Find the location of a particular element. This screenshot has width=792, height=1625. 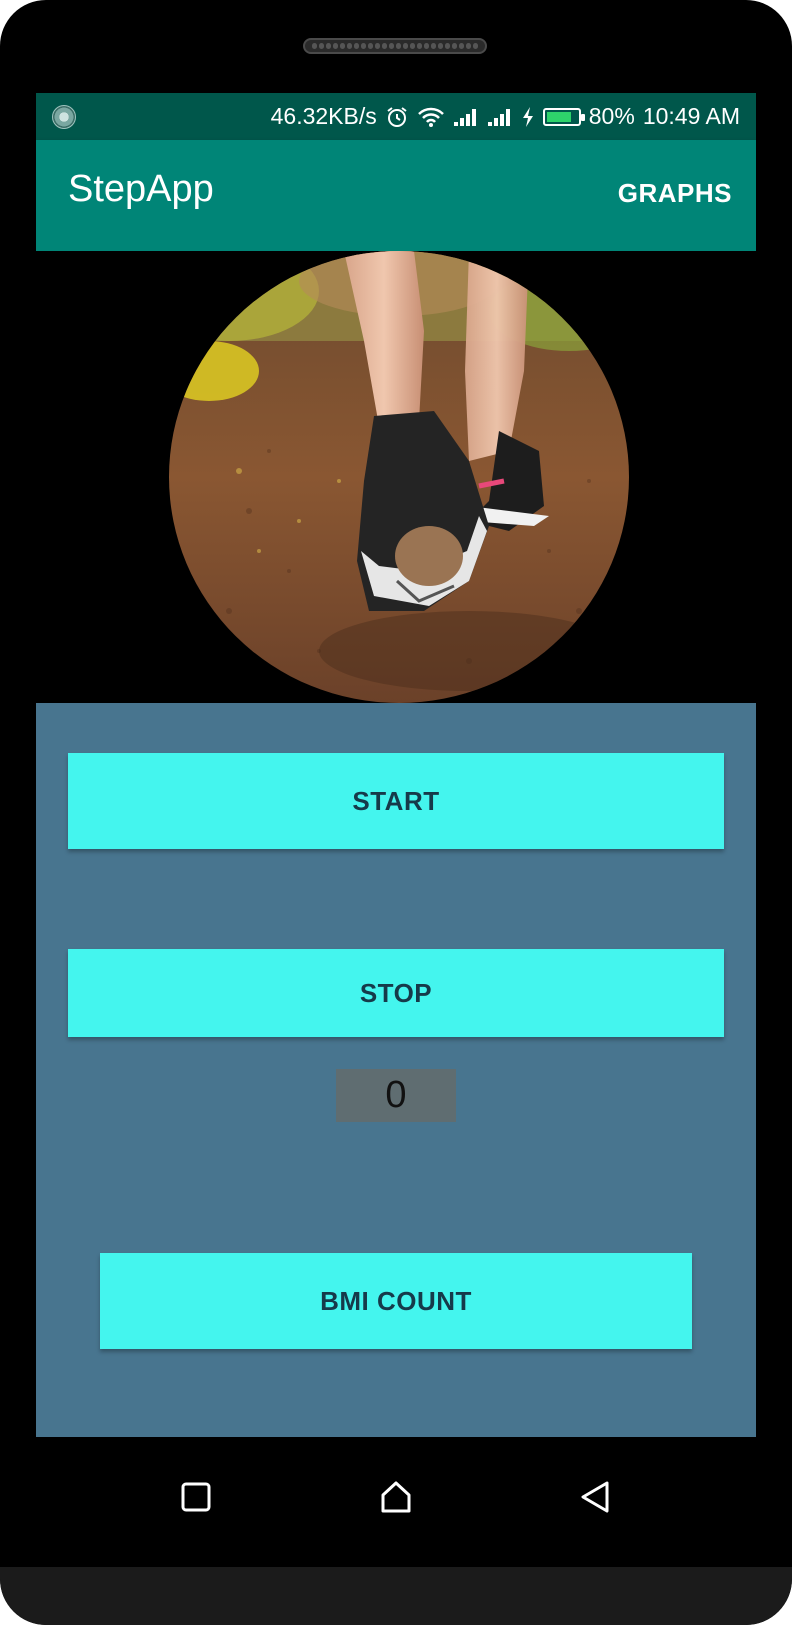

status-time: 10:49 AM is located at coordinates (691, 116).